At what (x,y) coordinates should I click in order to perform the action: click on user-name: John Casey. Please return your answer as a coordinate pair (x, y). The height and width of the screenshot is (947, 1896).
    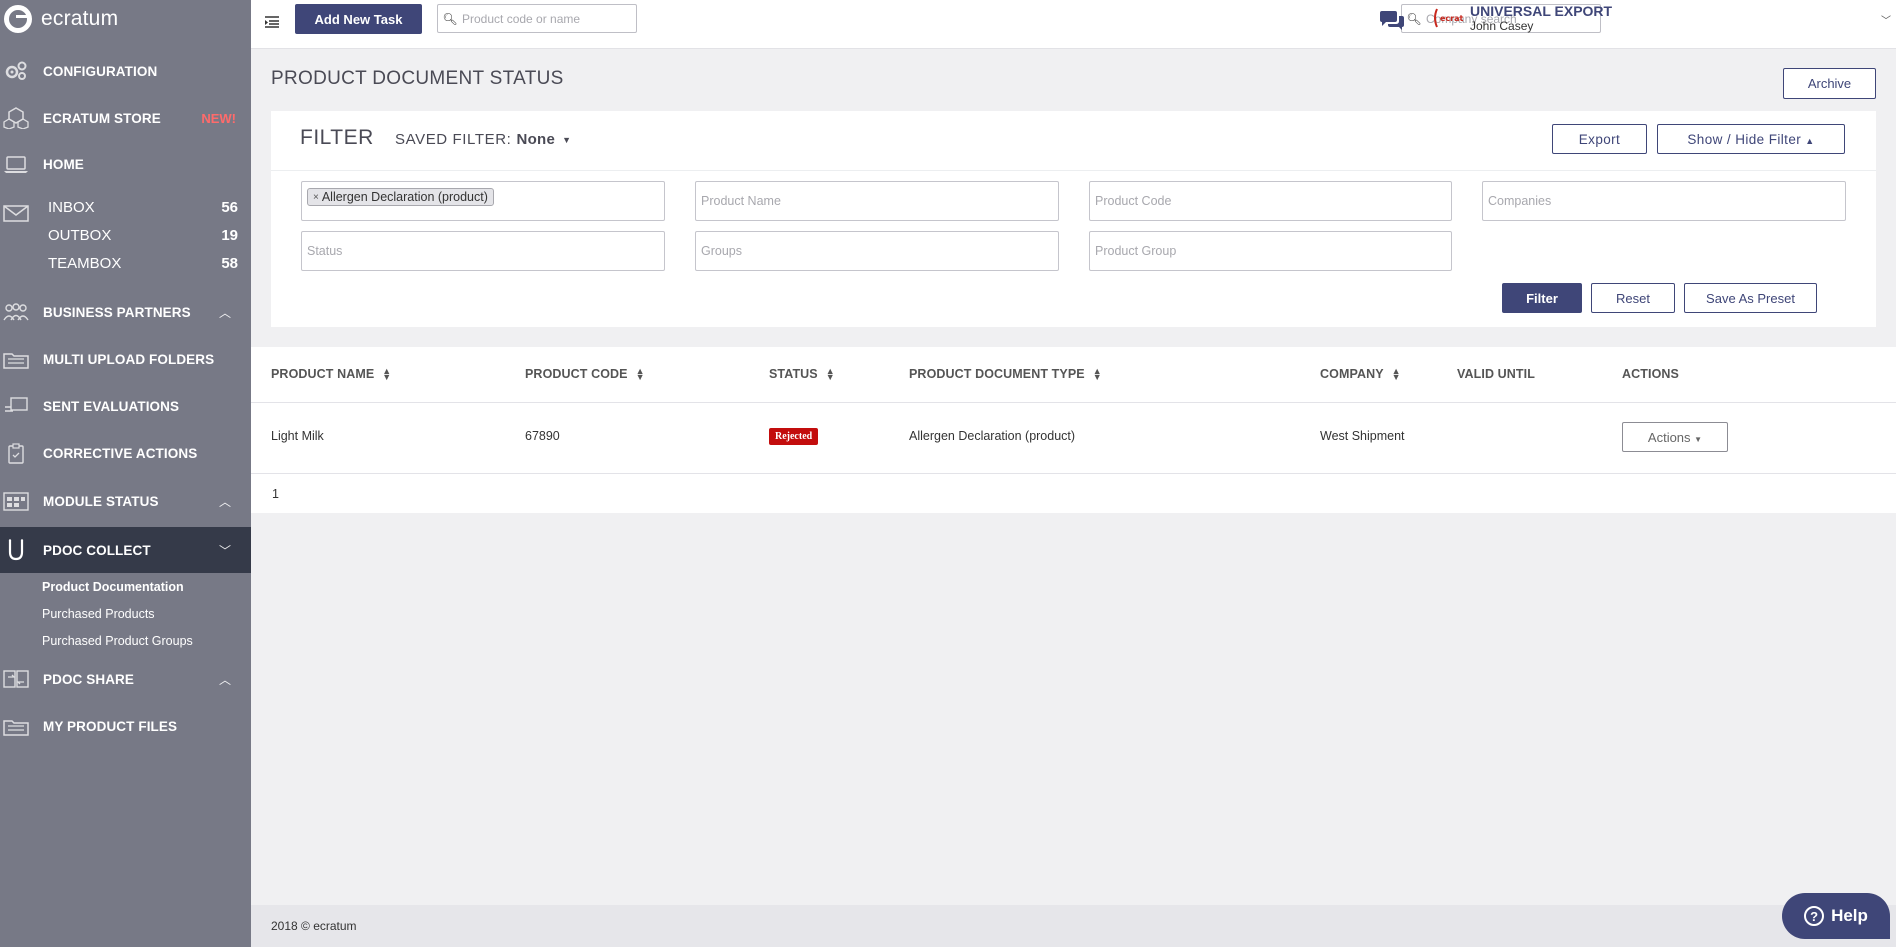
    Looking at the image, I should click on (1502, 26).